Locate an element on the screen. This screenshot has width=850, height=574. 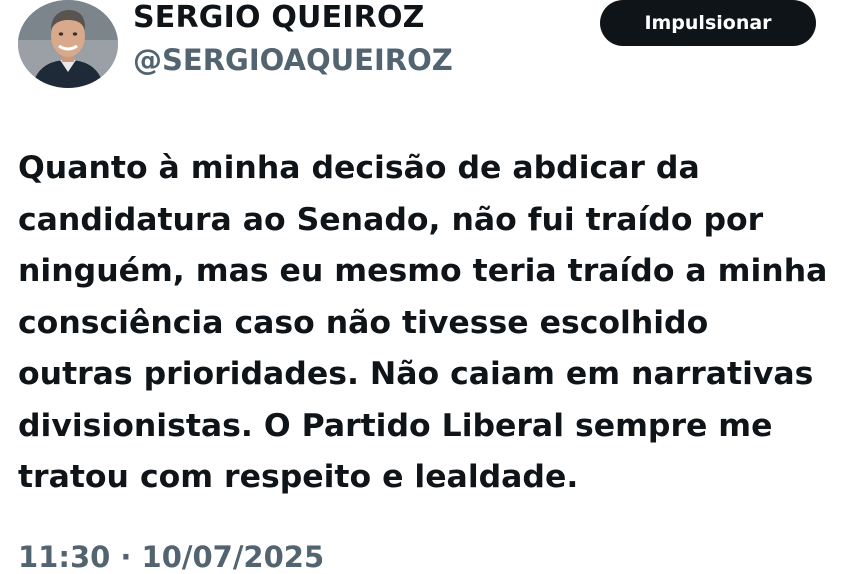
avatar is located at coordinates (68, 44).